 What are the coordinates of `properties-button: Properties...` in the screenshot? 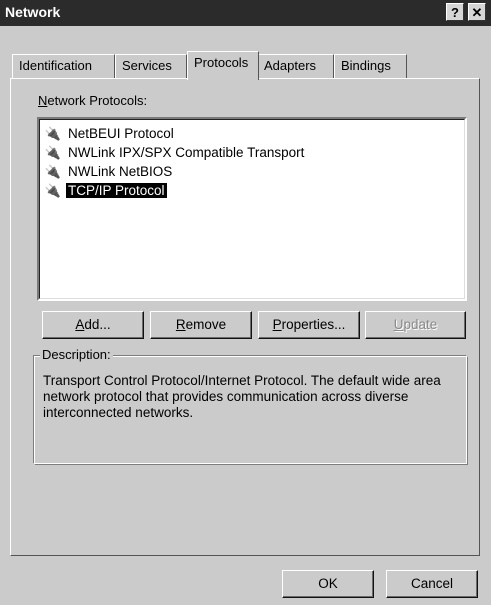 It's located at (309, 325).